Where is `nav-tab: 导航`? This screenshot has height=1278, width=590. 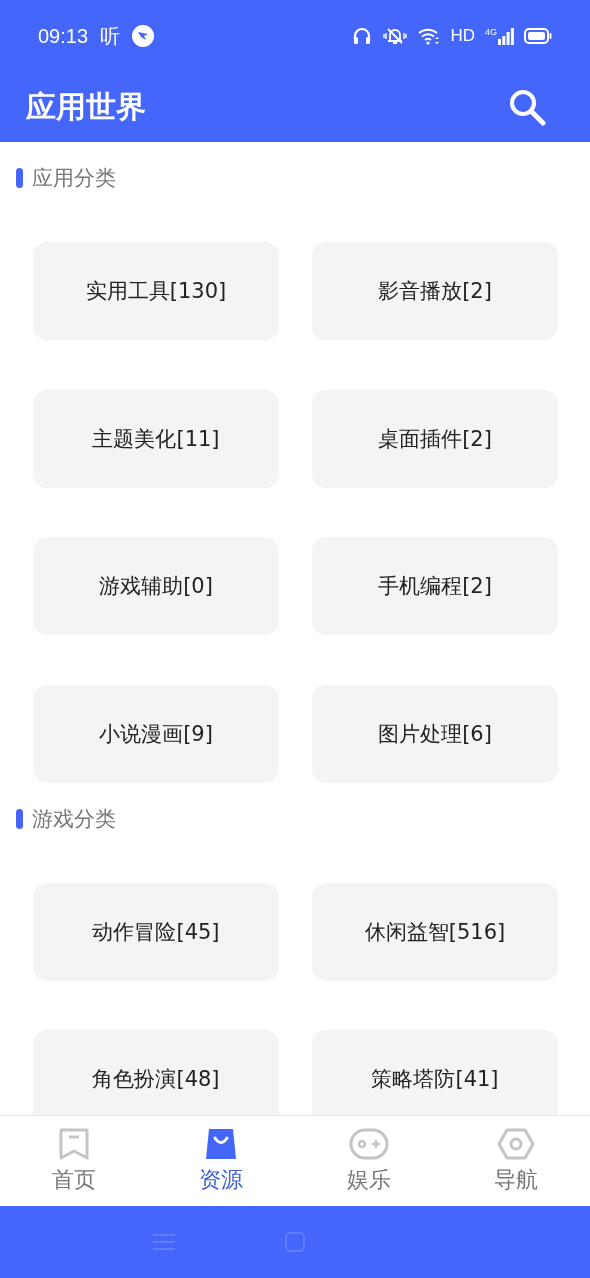 nav-tab: 导航 is located at coordinates (516, 1161).